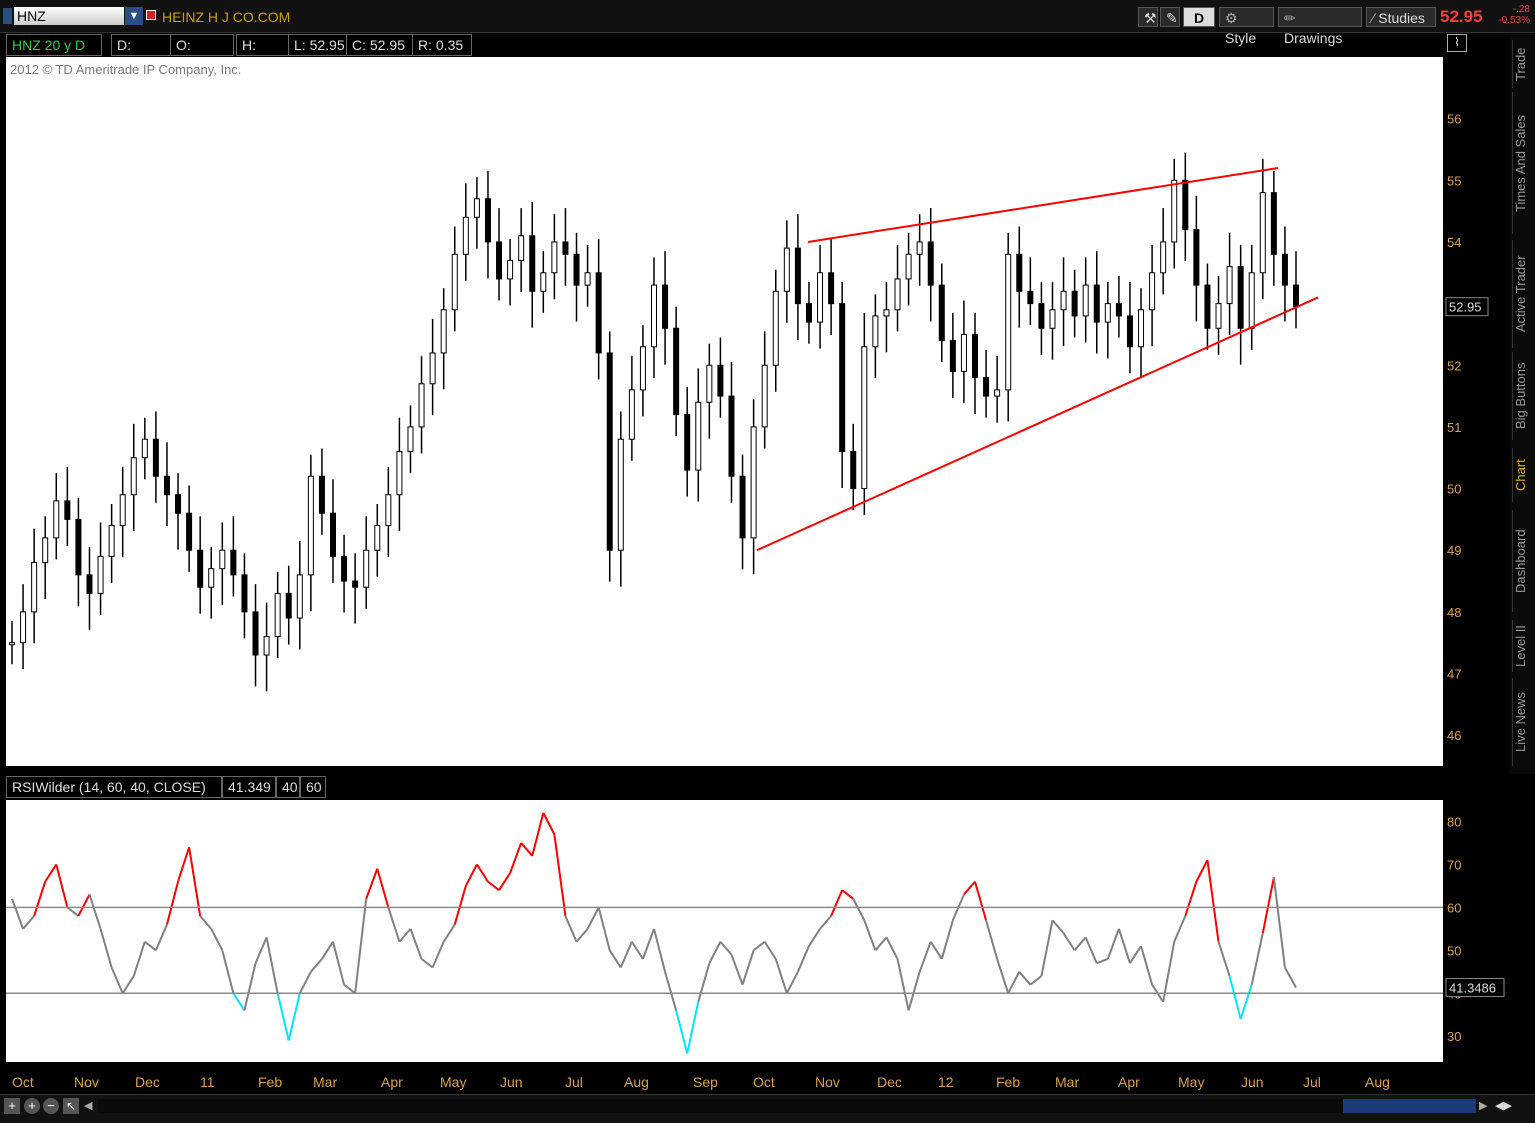 The height and width of the screenshot is (1123, 1535). What do you see at coordinates (1523, 722) in the screenshot?
I see `side-tab-live-news: Live News` at bounding box center [1523, 722].